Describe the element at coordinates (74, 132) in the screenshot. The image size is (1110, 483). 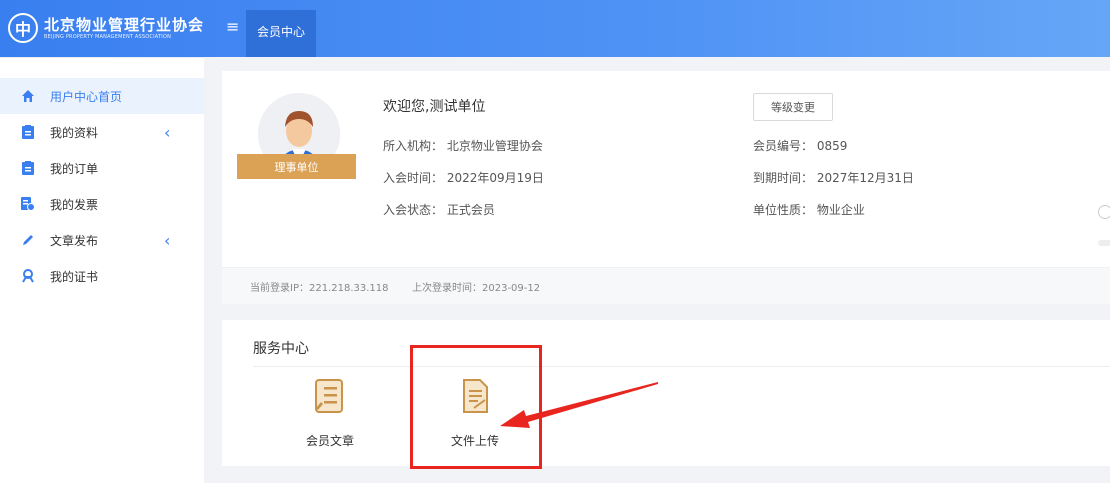
I see `sidebar-item-label: 我的资料` at that location.